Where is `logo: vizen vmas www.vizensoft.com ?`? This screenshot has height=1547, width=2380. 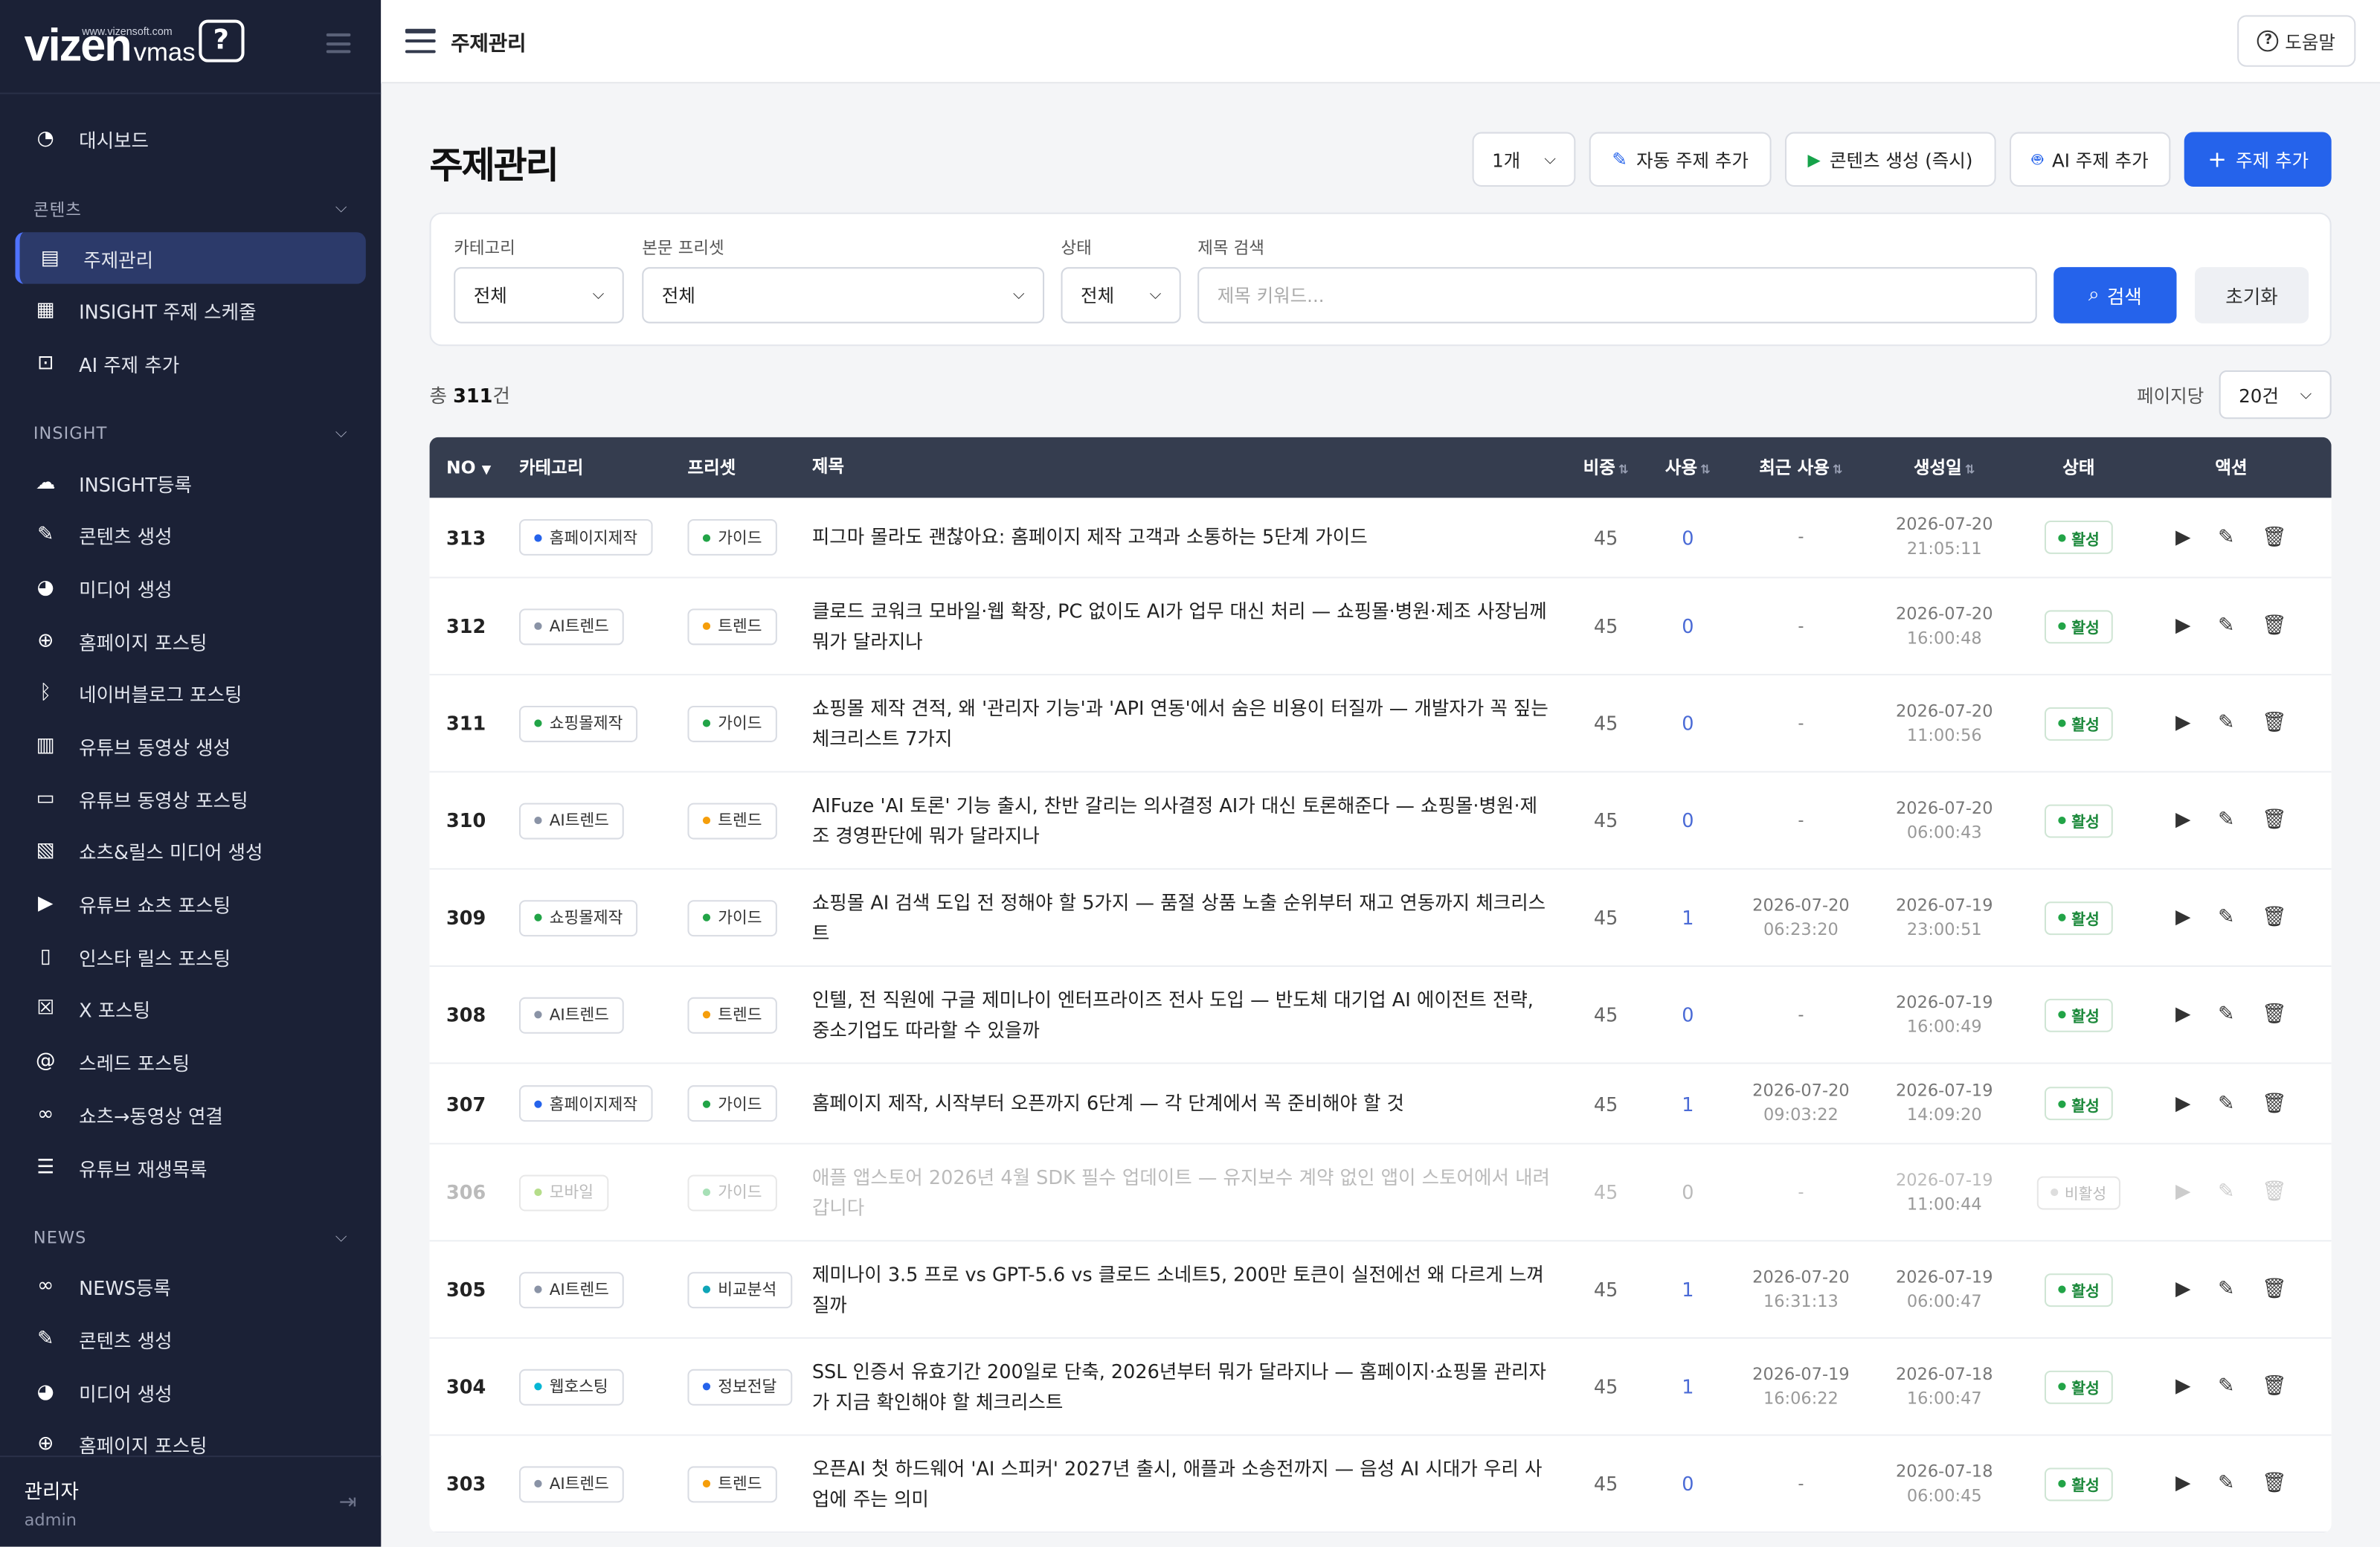 logo: vizen vmas www.vizensoft.com ? is located at coordinates (191, 47).